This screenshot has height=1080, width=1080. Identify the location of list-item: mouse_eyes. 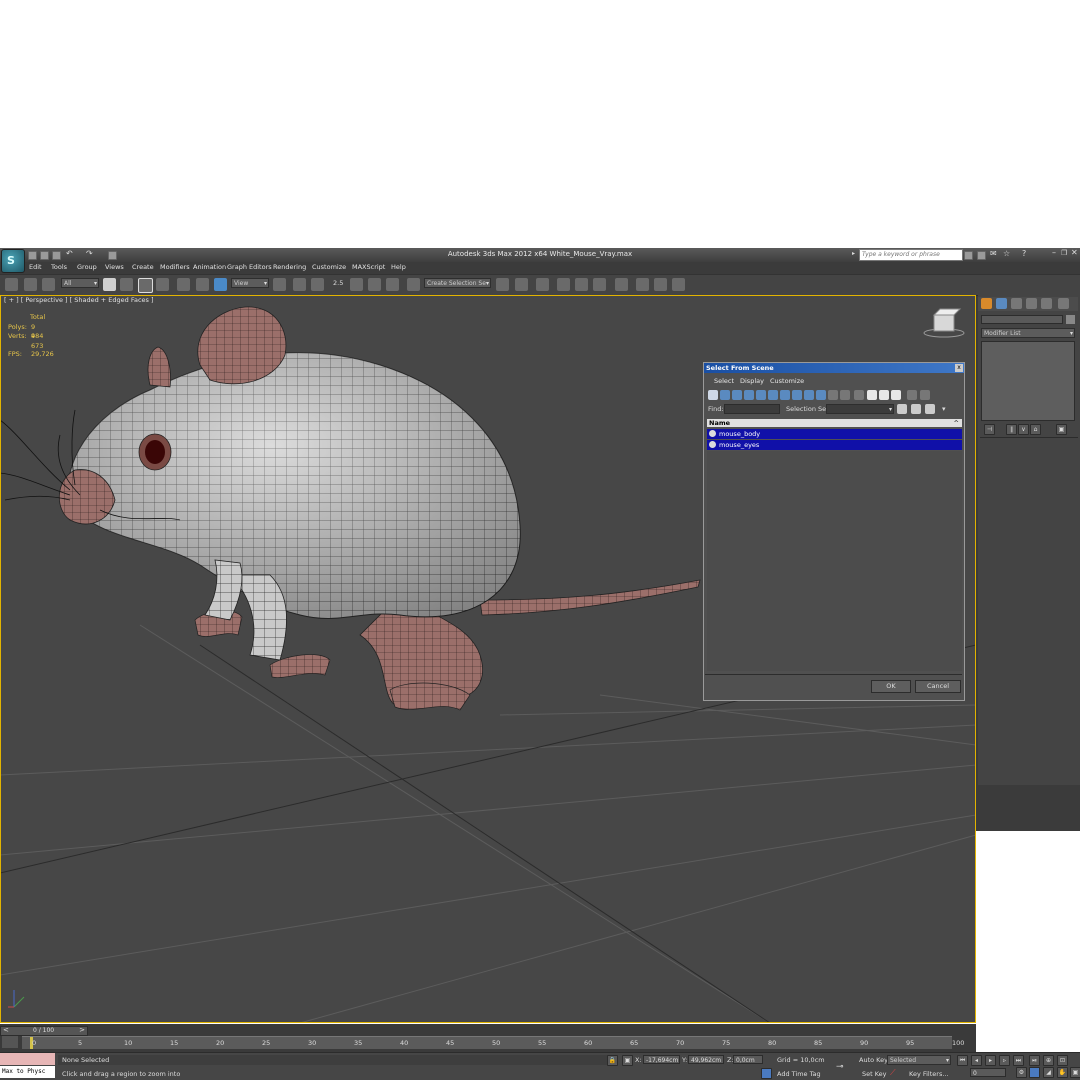
(834, 445).